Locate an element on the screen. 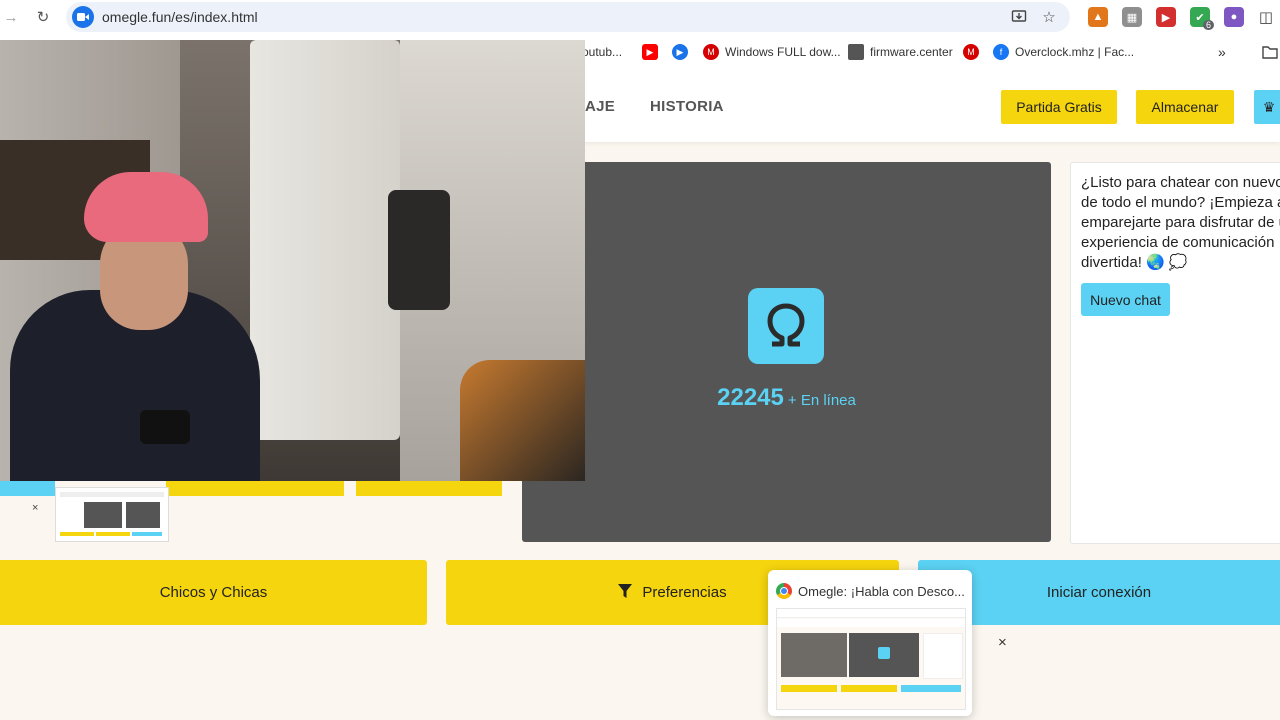  back-icon: → is located at coordinates (11, 17).